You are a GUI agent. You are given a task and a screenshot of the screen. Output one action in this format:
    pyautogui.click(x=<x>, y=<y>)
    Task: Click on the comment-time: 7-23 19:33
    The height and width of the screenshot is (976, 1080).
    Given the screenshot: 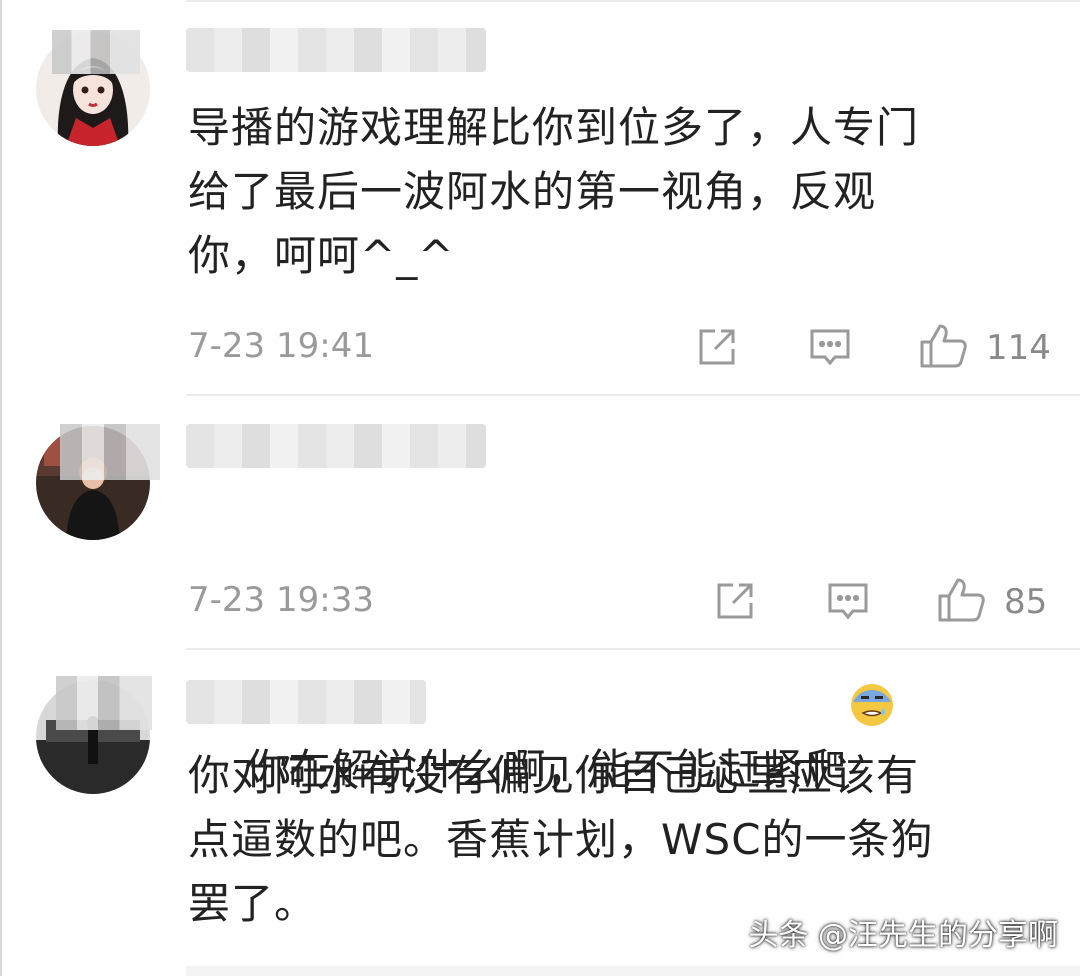 What is the action you would take?
    pyautogui.click(x=281, y=600)
    